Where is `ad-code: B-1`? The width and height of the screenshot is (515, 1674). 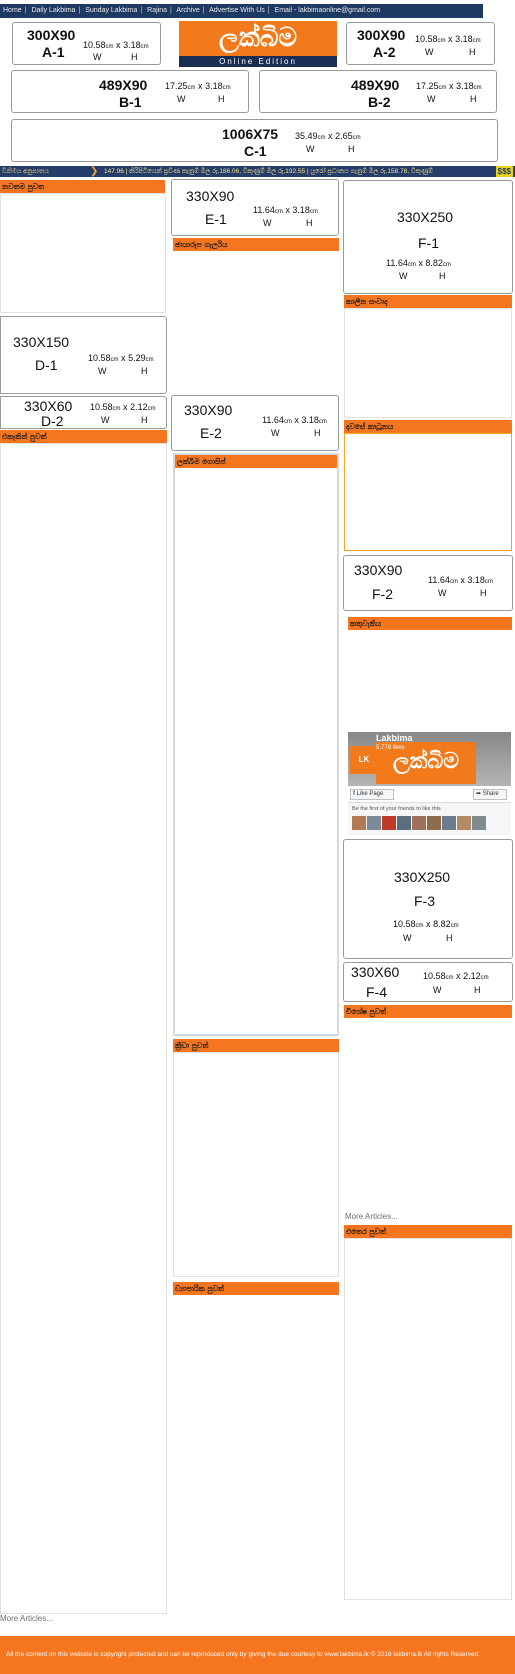 ad-code: B-1 is located at coordinates (130, 102).